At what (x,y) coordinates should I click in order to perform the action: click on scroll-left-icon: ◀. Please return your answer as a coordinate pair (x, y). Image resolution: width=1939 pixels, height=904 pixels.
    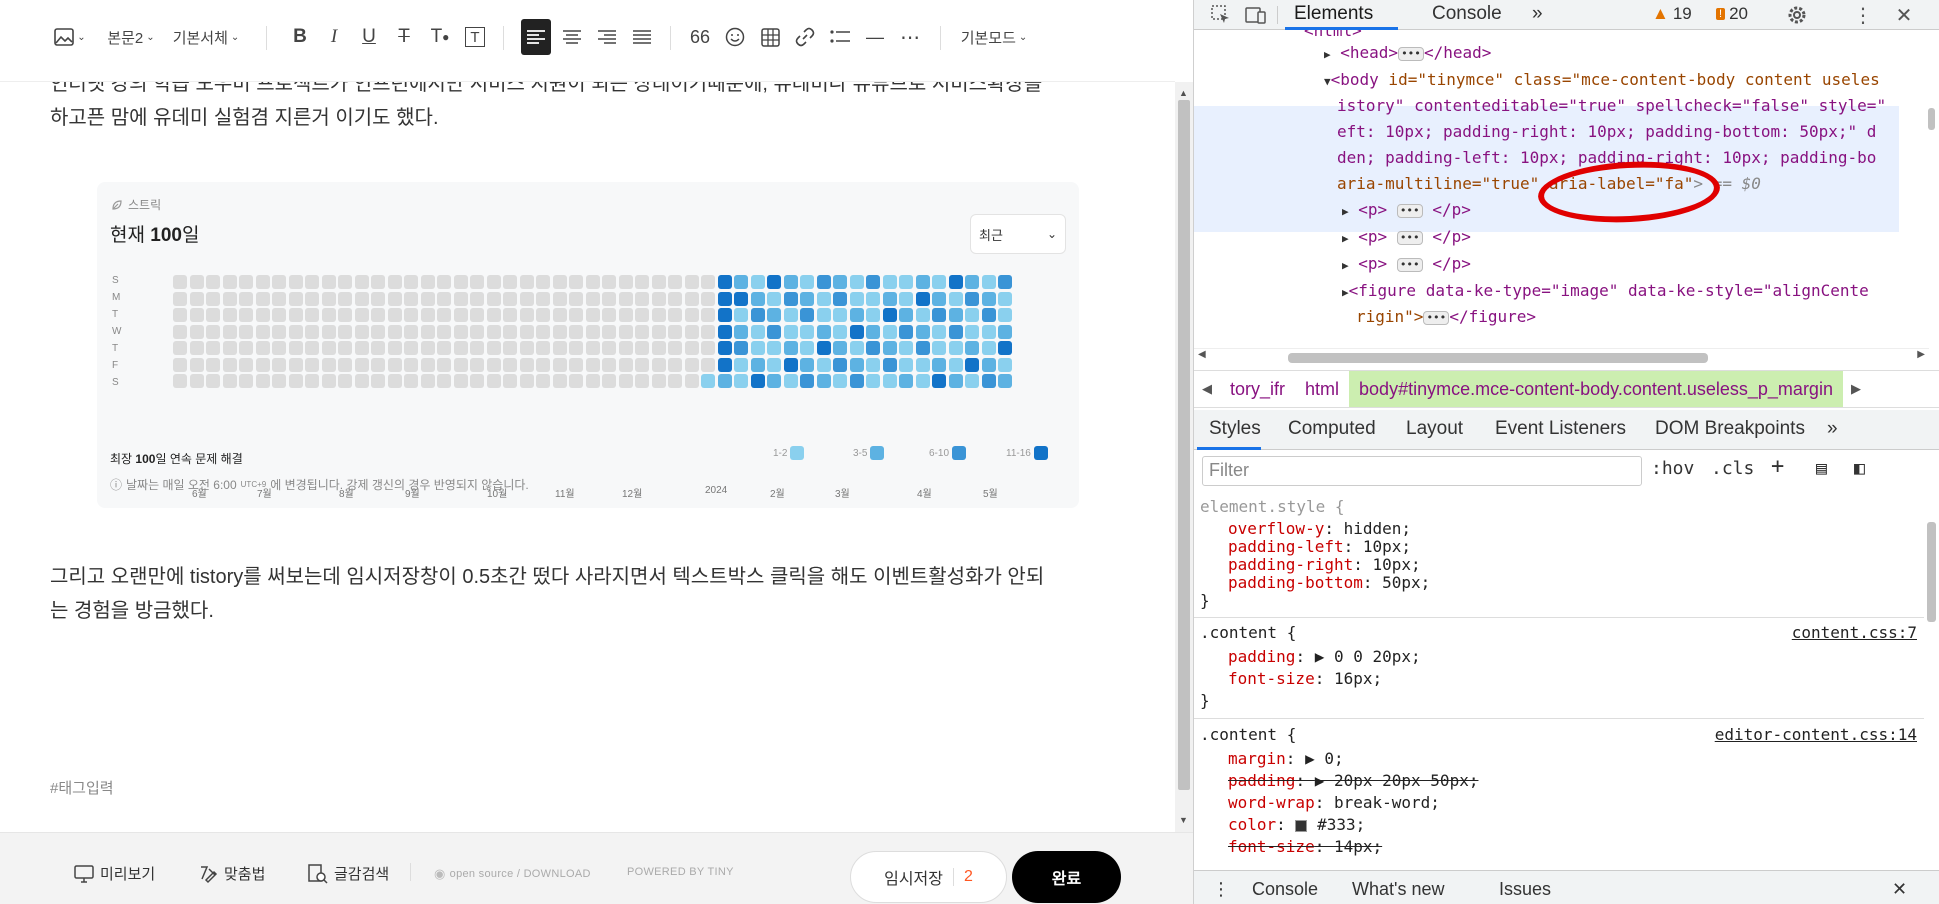
    Looking at the image, I should click on (1202, 354).